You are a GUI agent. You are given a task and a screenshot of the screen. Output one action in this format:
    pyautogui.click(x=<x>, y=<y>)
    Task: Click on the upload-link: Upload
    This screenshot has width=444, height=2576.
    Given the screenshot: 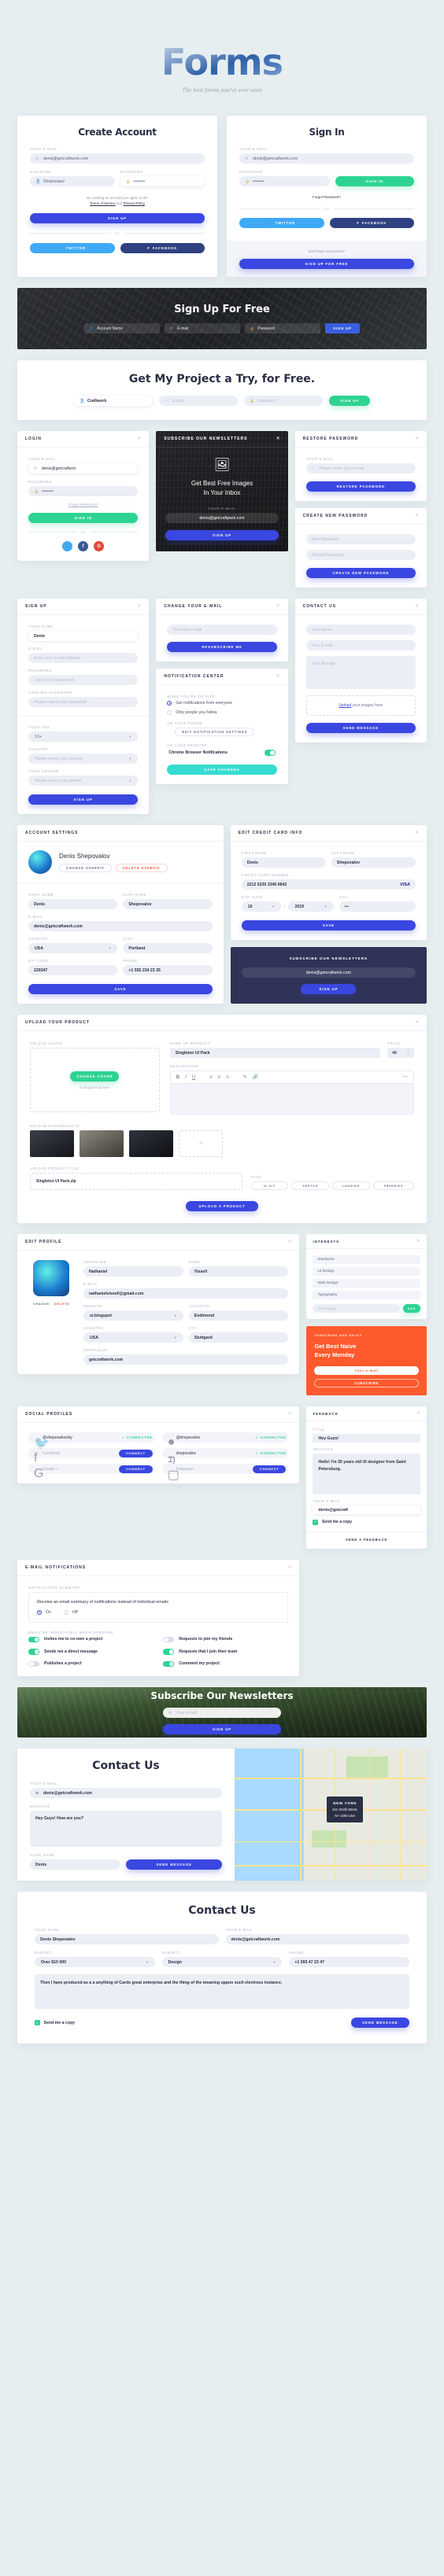 What is the action you would take?
    pyautogui.click(x=345, y=705)
    